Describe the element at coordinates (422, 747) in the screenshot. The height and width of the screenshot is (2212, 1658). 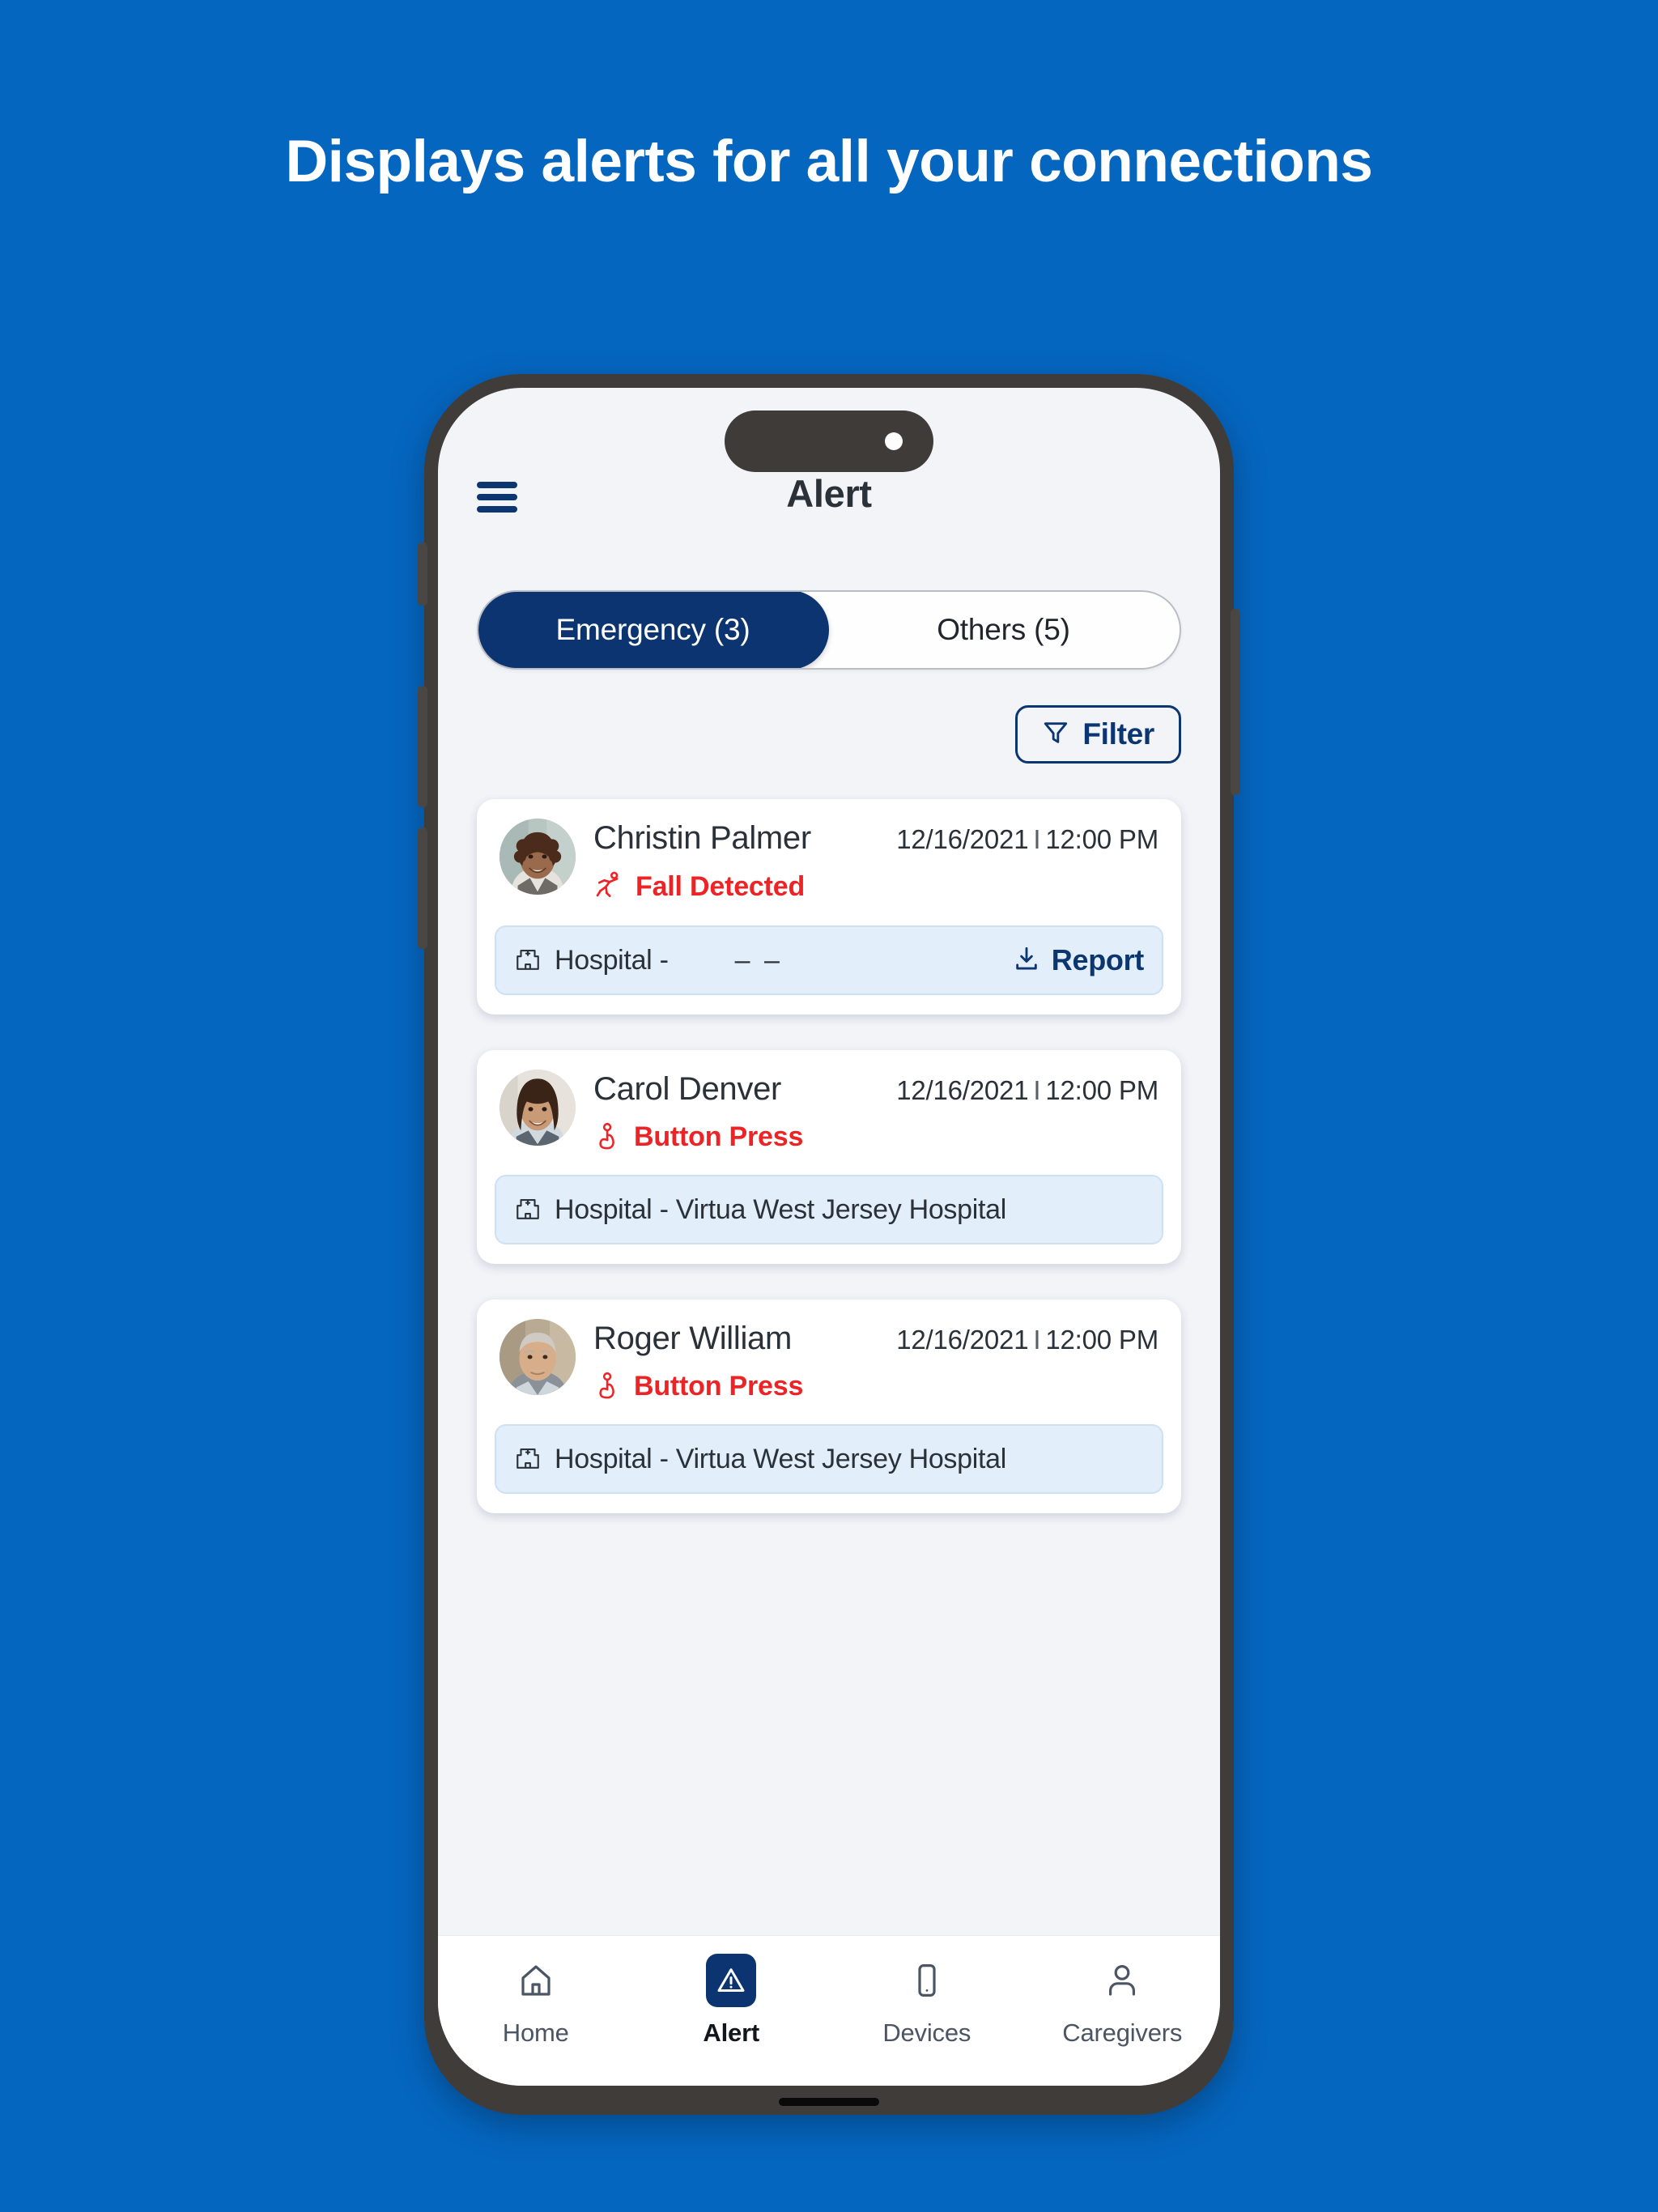
I see `volume-up-button` at that location.